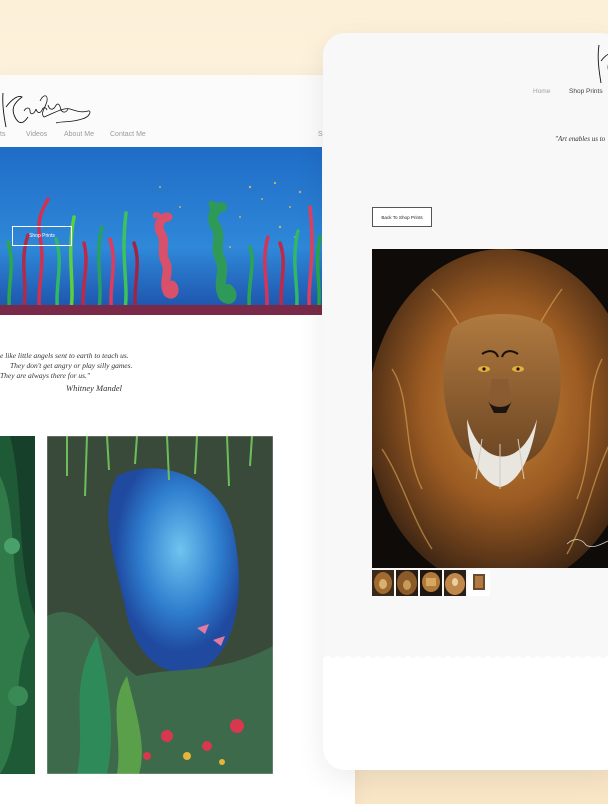 Image resolution: width=608 pixels, height=804 pixels. I want to click on nav-item-partial: ts, so click(2, 134).